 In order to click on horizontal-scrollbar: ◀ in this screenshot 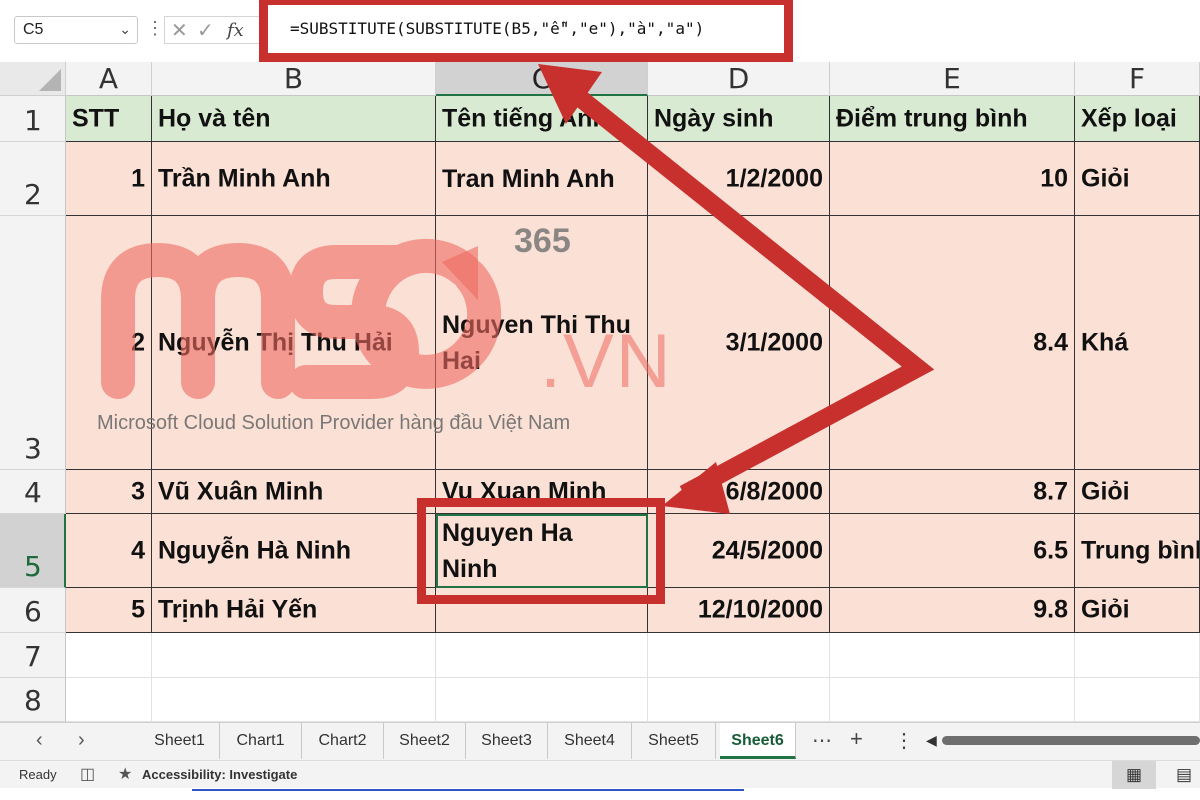, I will do `click(1063, 740)`.